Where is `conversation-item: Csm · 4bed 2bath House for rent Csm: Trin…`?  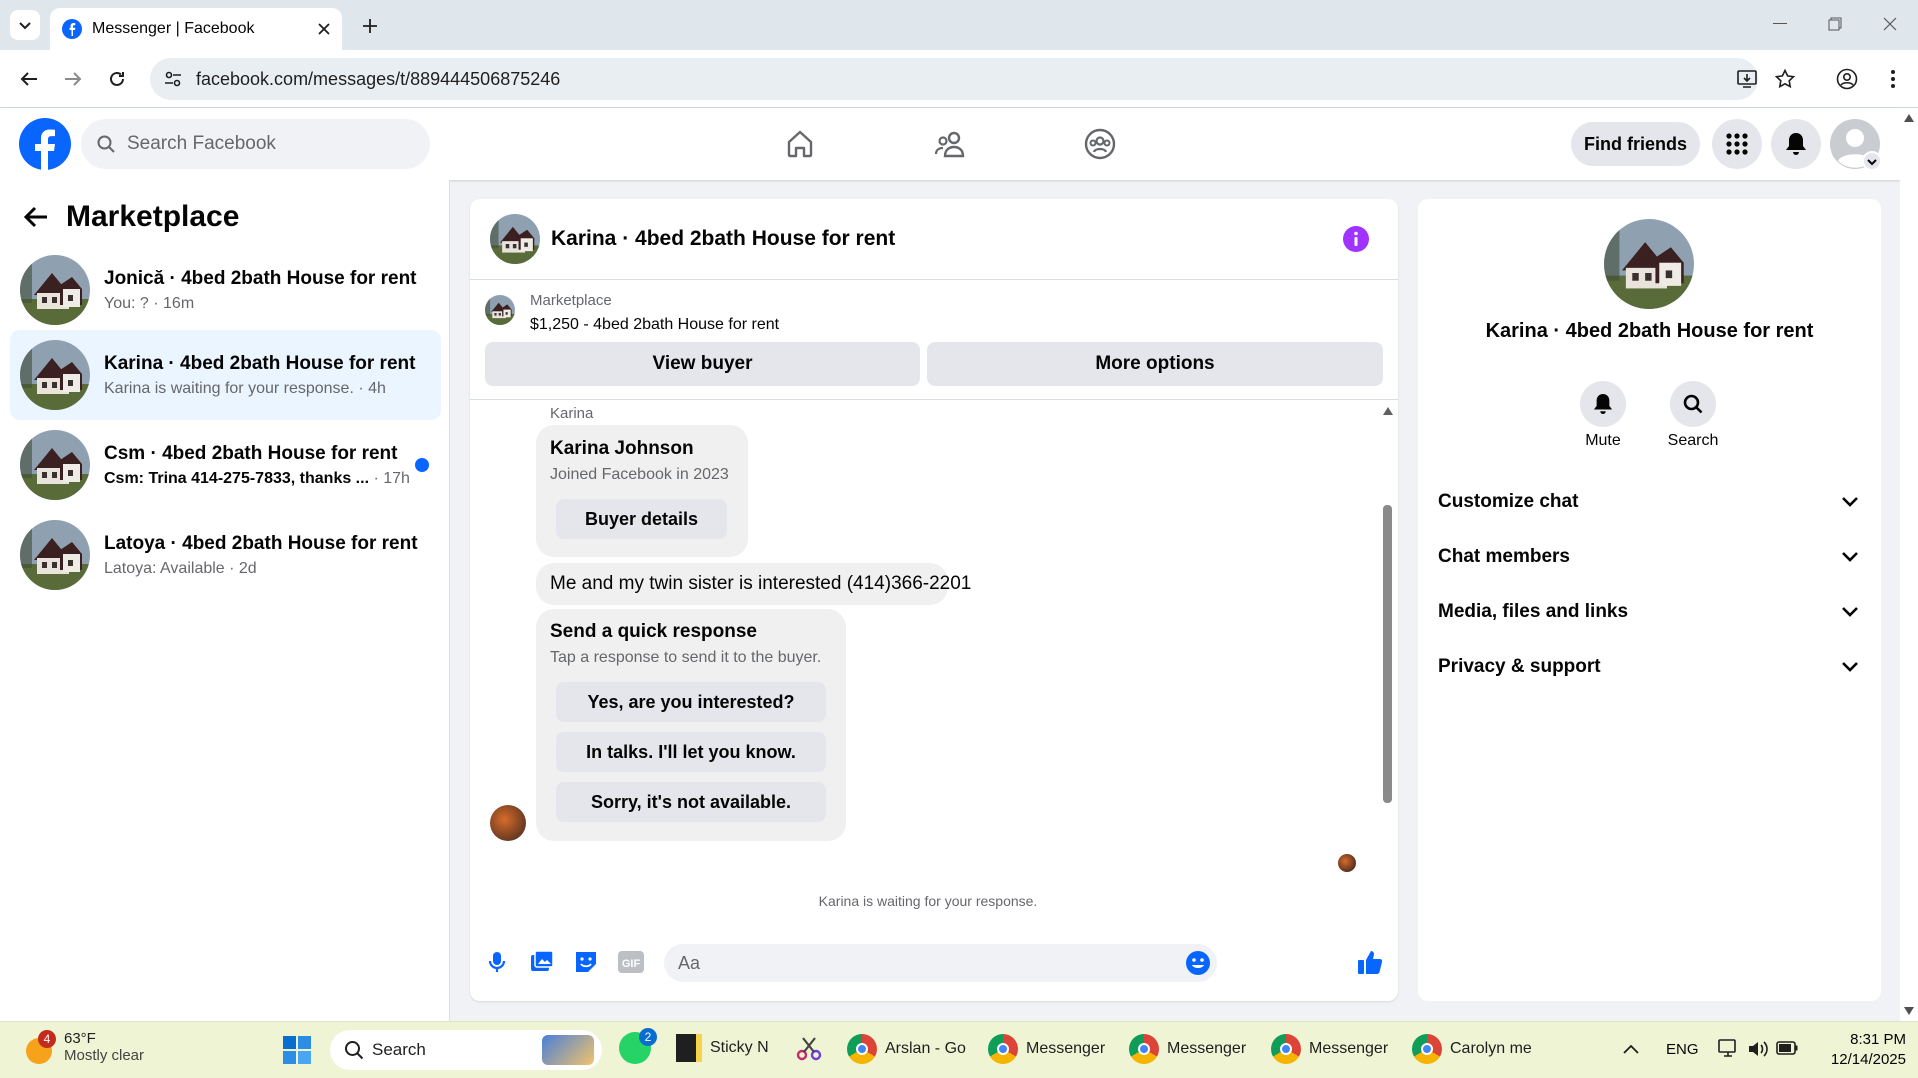 conversation-item: Csm · 4bed 2bath House for rent Csm: Trin… is located at coordinates (225, 465).